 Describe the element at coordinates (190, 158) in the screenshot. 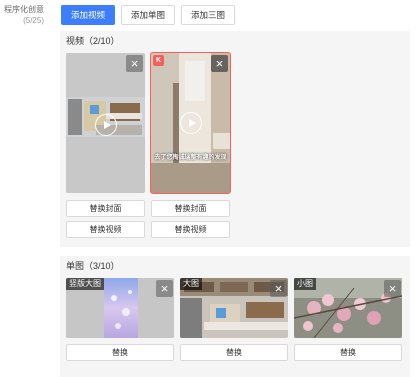

I see `video-caption: 去了您掏诚瑞整有趣的发现` at that location.